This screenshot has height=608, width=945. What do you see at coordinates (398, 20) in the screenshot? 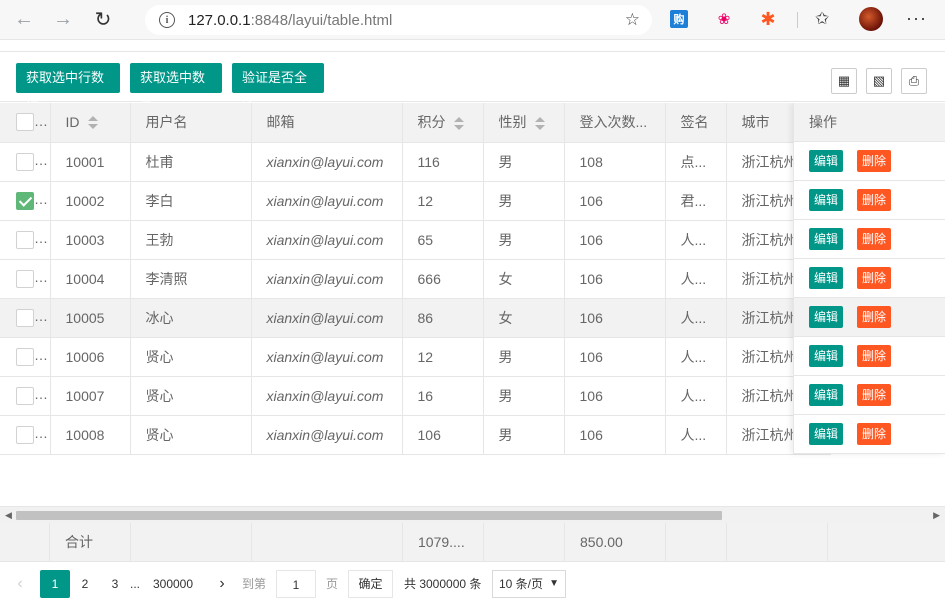
I see `address-bar: i 127.0.0.1:8848/layui/table.html ☆` at bounding box center [398, 20].